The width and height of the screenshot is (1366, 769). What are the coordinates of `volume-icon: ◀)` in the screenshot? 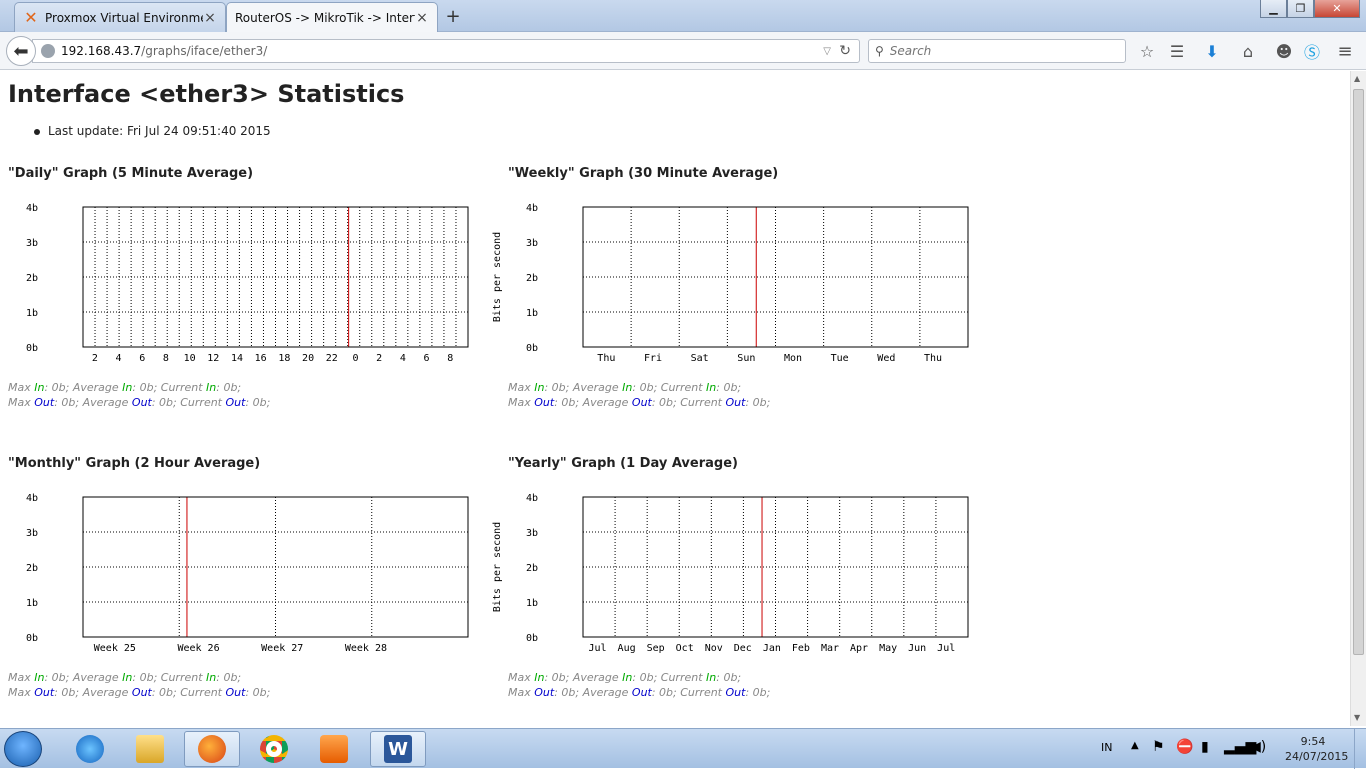 It's located at (1258, 747).